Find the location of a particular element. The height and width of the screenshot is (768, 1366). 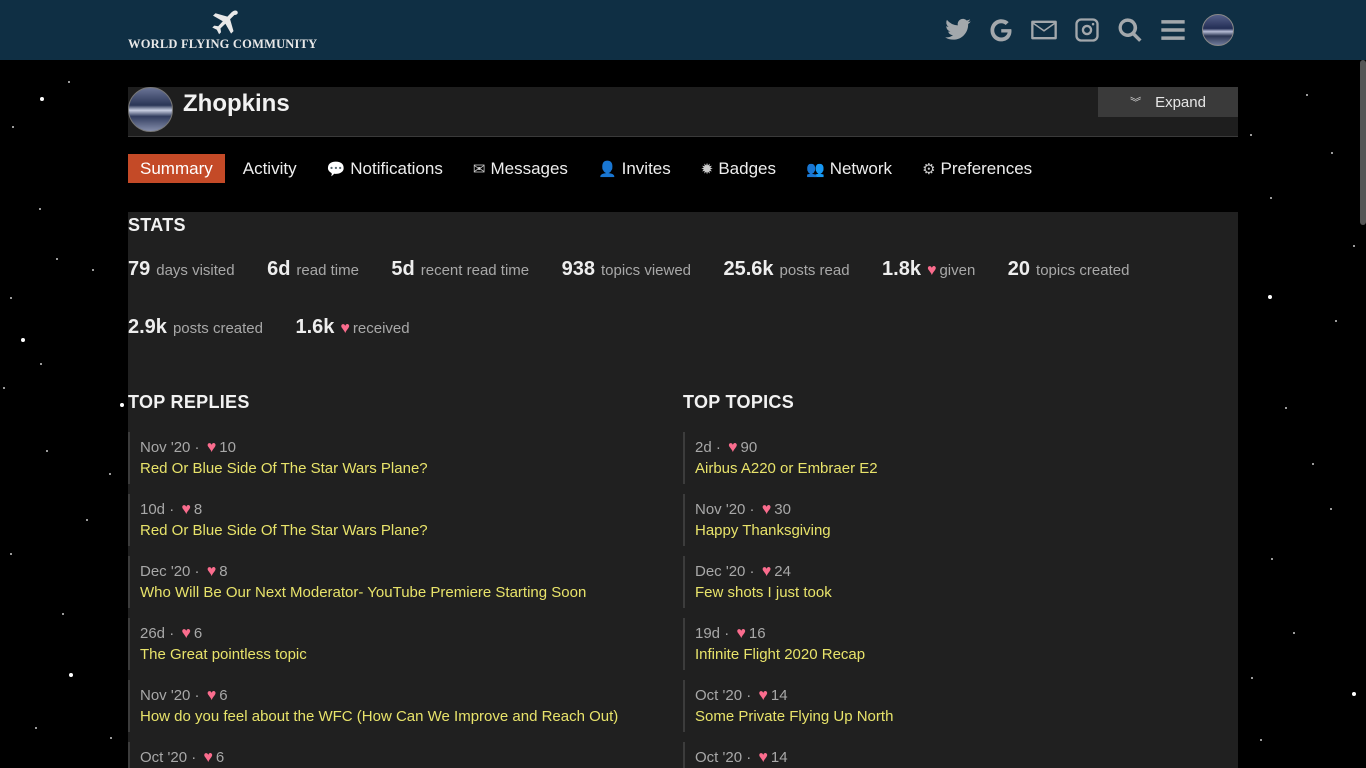

topic-link: Airbus A220 or Embraer E2 is located at coordinates (786, 468).